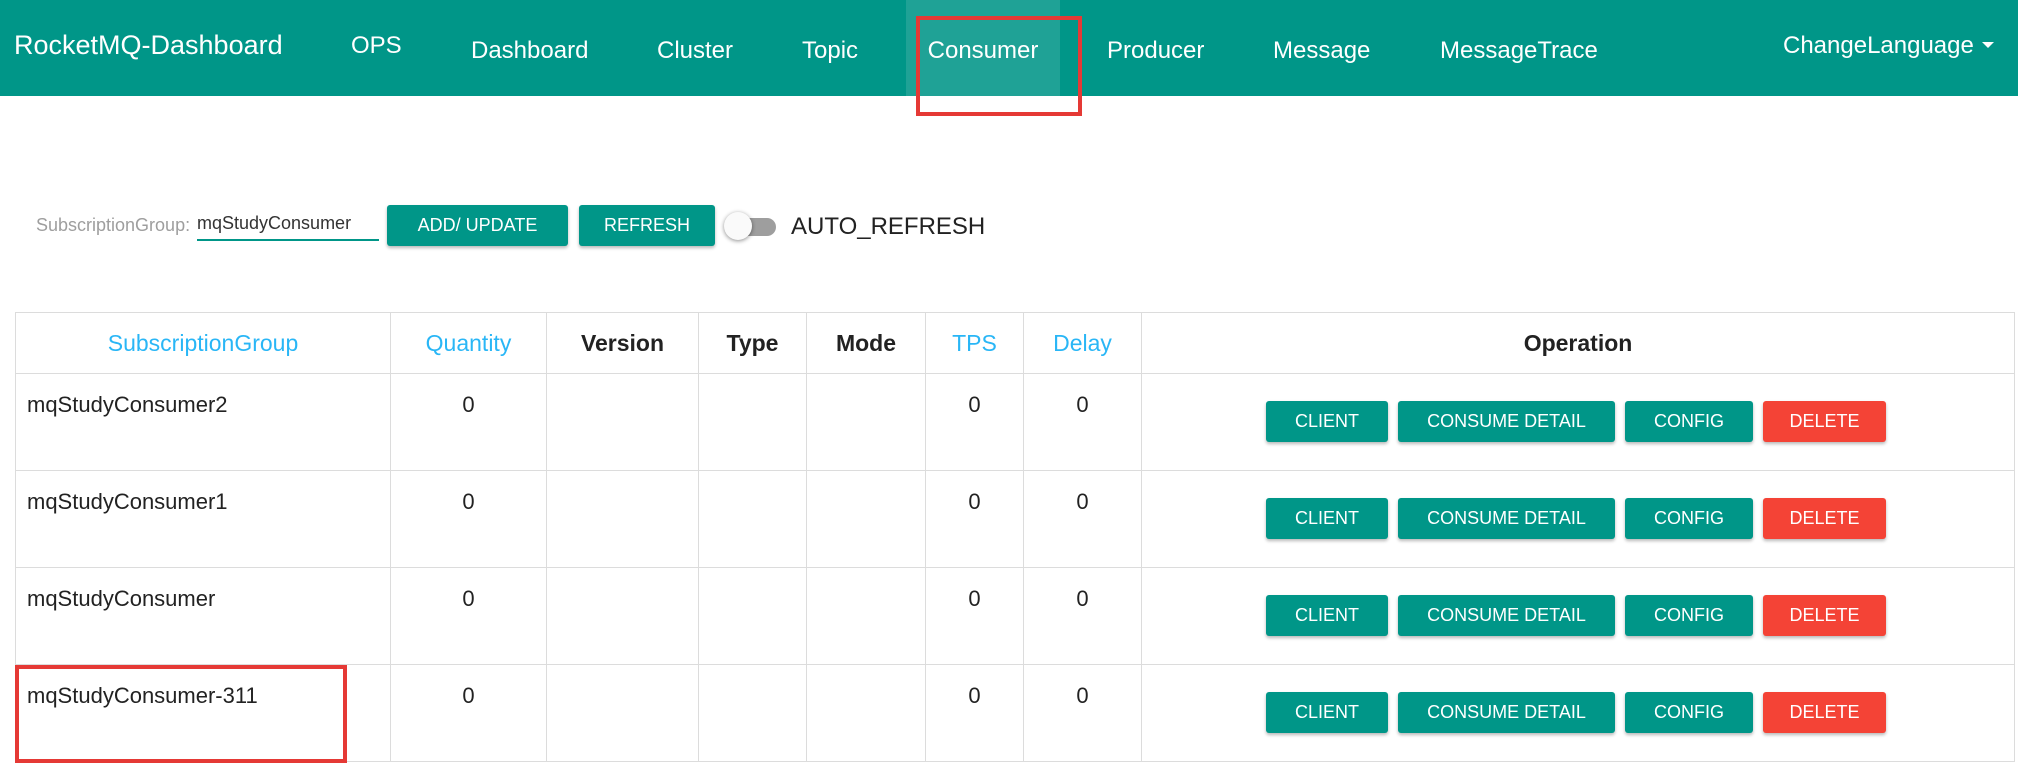  What do you see at coordinates (113, 225) in the screenshot?
I see `subscription-group-label: SubscriptionGroup:` at bounding box center [113, 225].